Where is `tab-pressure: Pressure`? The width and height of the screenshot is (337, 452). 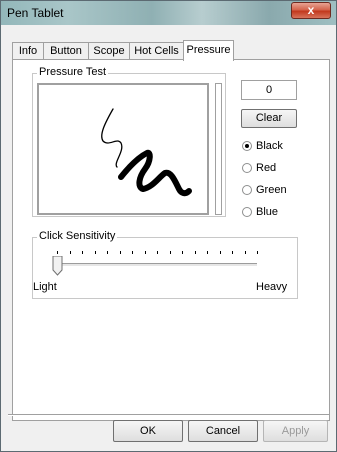 tab-pressure: Pressure is located at coordinates (208, 50).